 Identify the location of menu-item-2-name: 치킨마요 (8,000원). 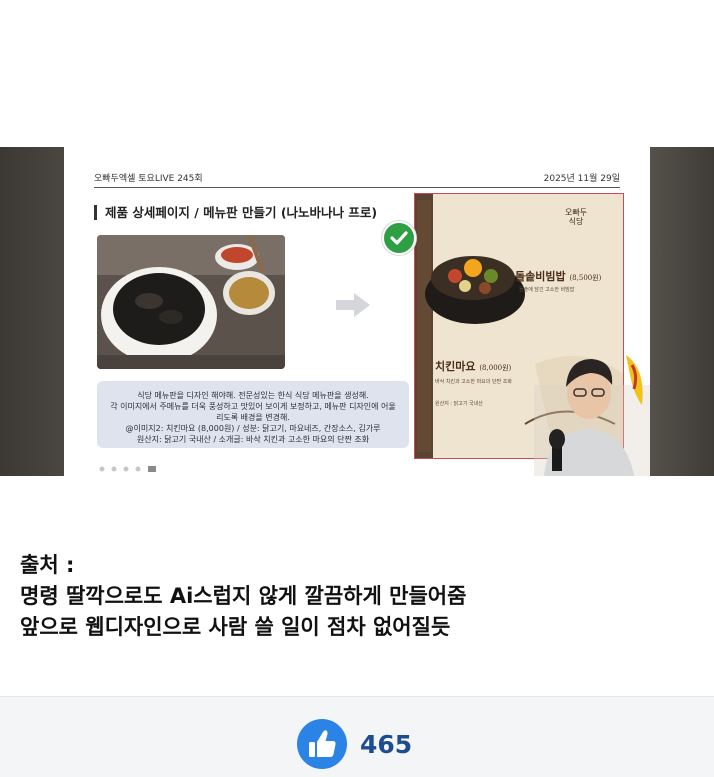
(473, 366).